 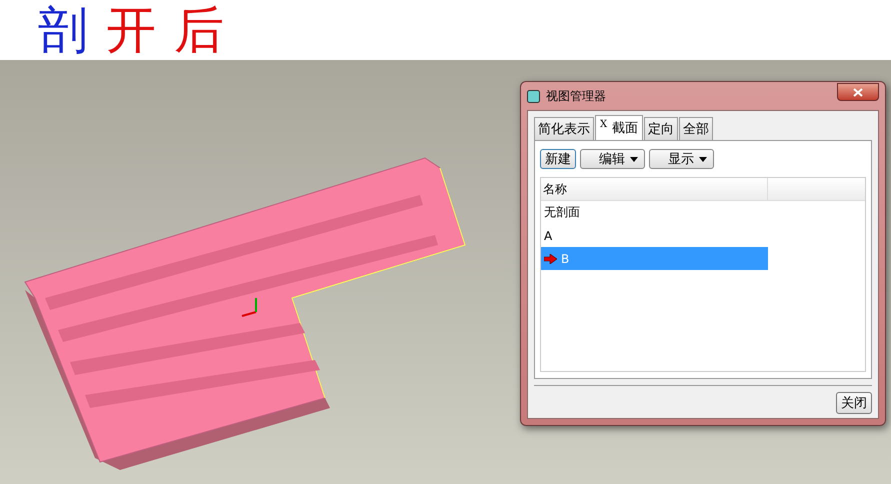 I want to click on tab: 定向, so click(x=661, y=129).